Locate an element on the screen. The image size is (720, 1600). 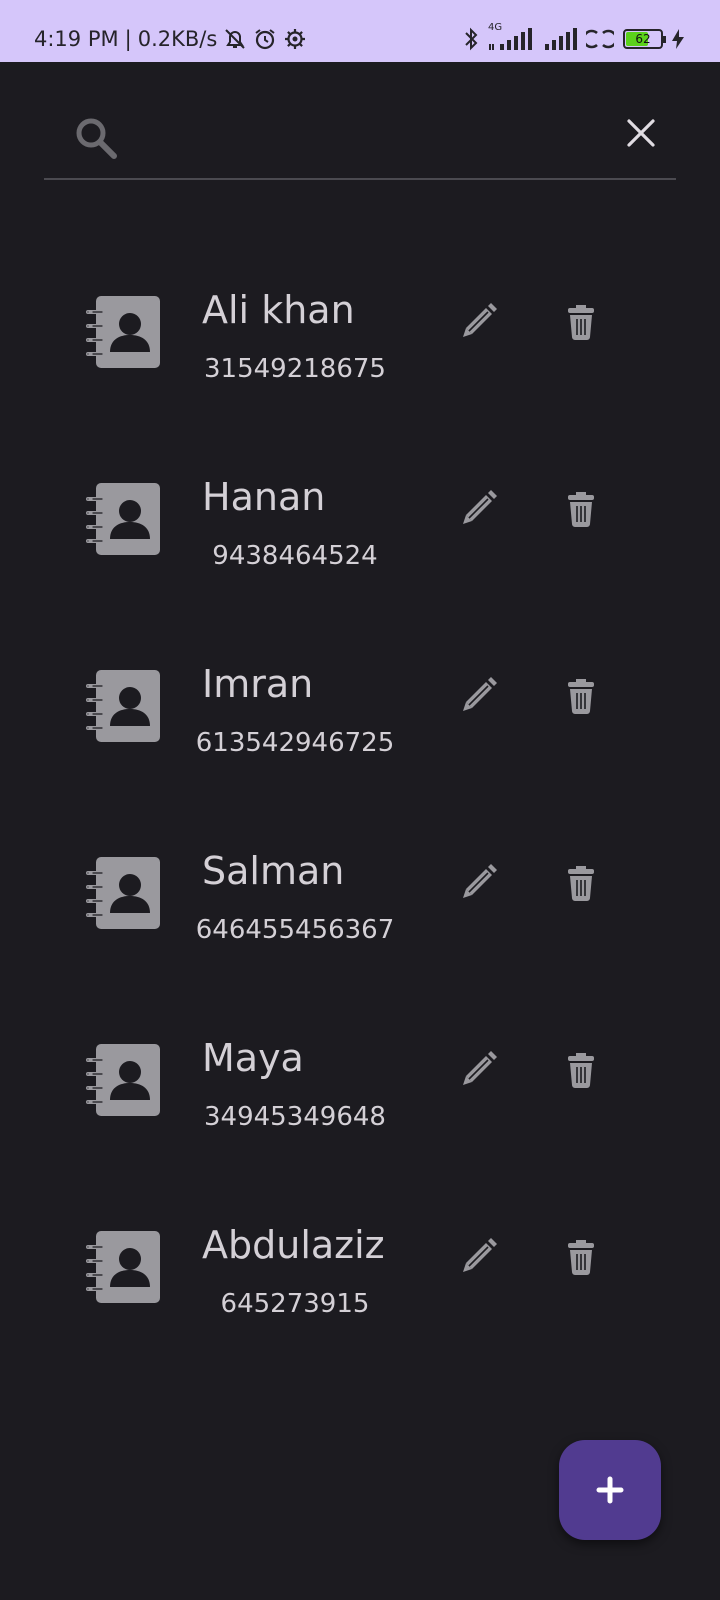
contact-name: Salman is located at coordinates (273, 871).